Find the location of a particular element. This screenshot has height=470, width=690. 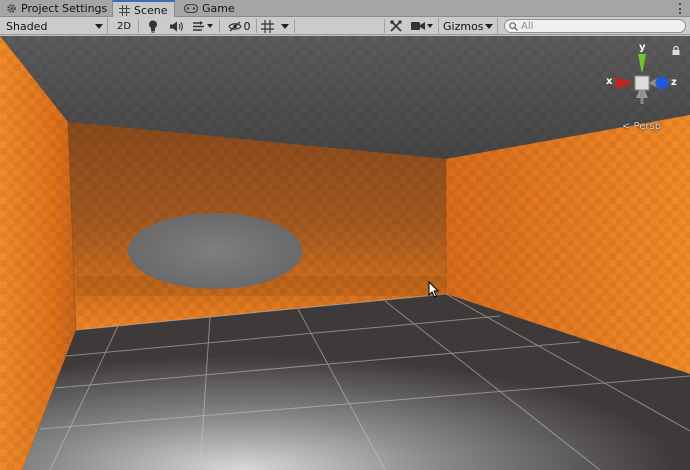

scene-search is located at coordinates (595, 26).